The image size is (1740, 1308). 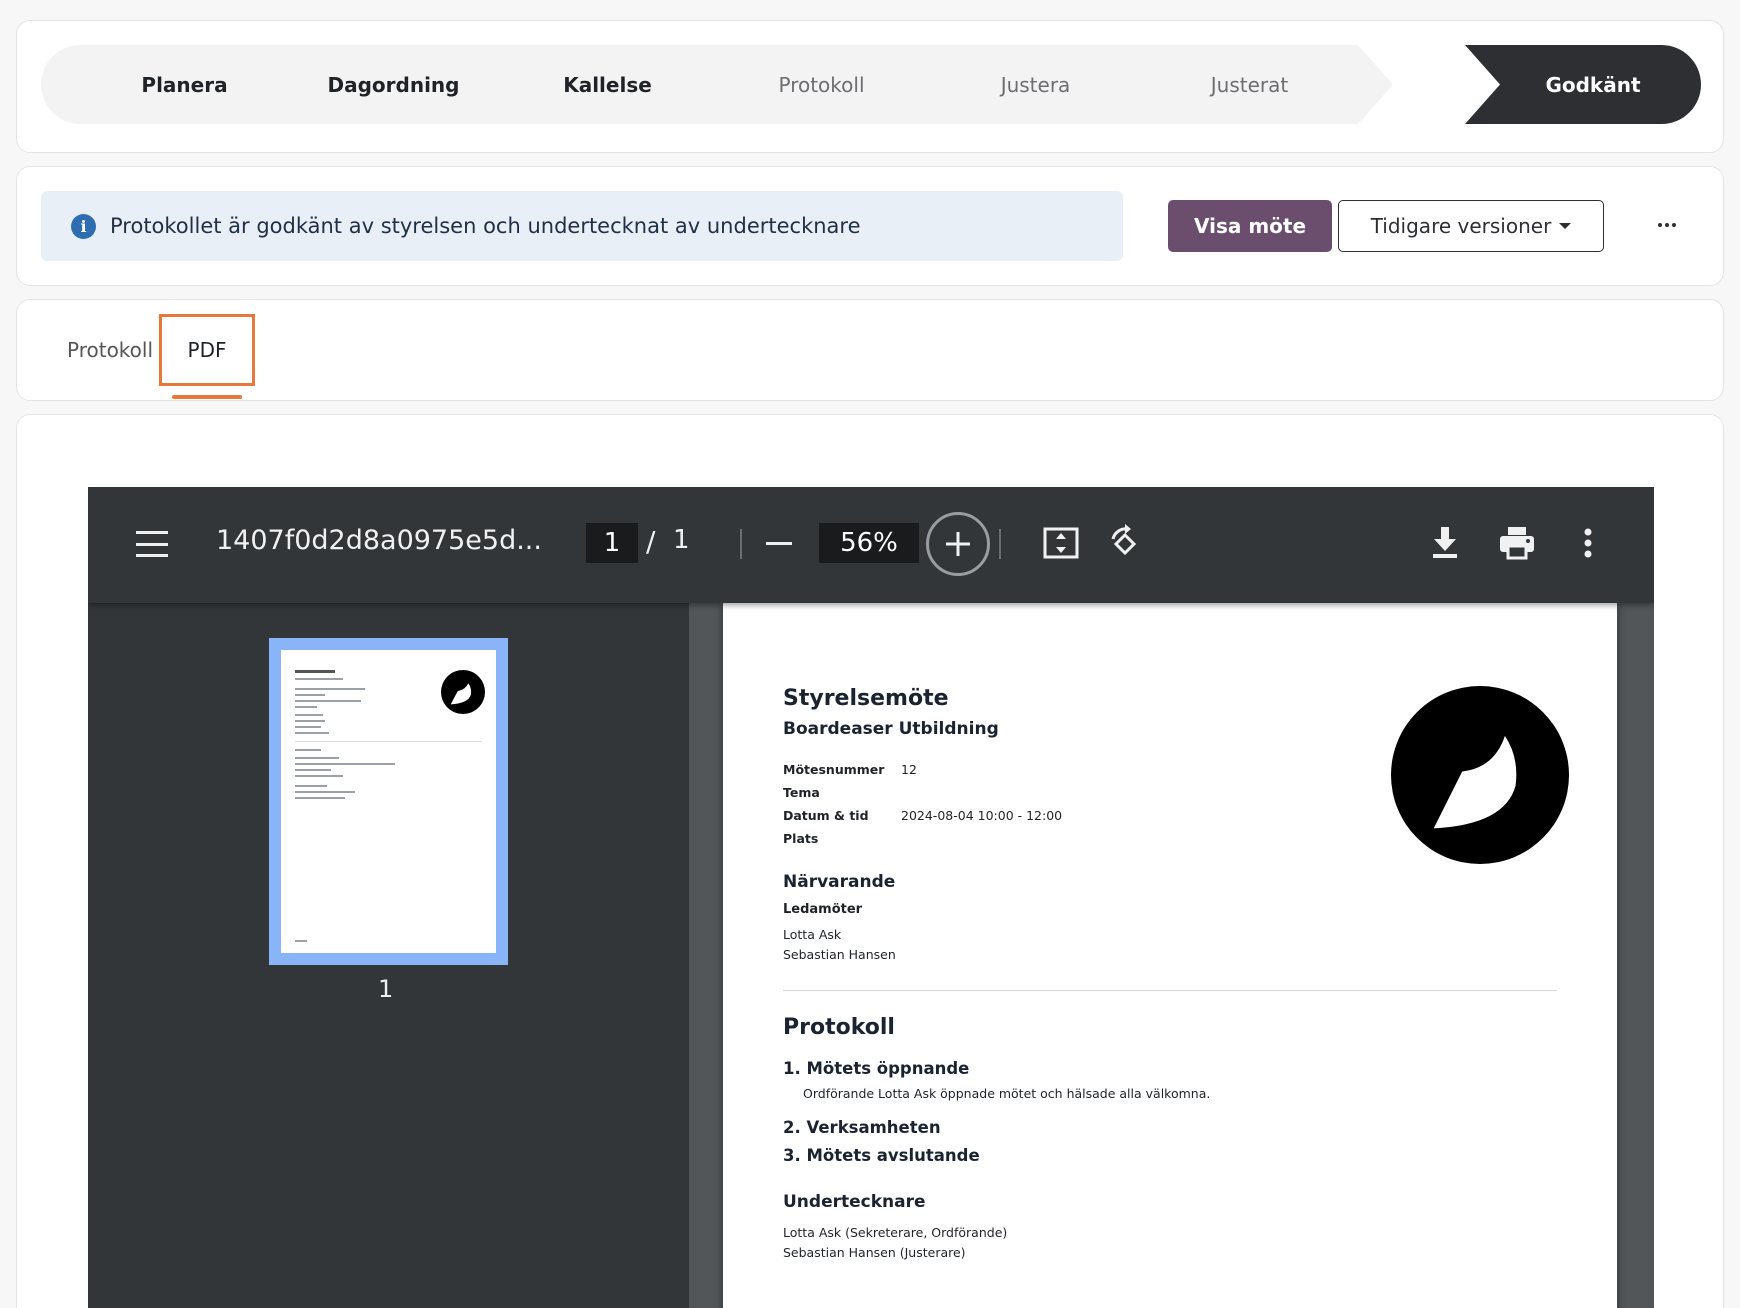 I want to click on zoom-out-icon, so click(x=779, y=543).